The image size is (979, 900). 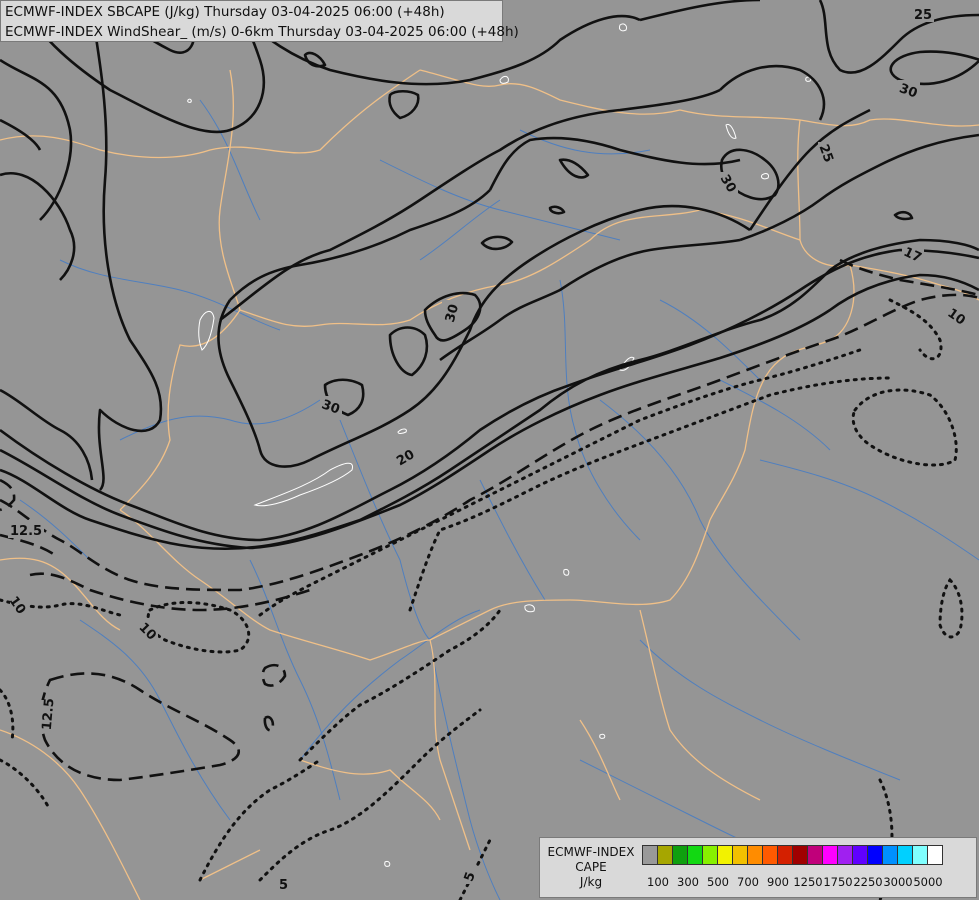 What do you see at coordinates (748, 882) in the screenshot?
I see `legend-tick-label: 700` at bounding box center [748, 882].